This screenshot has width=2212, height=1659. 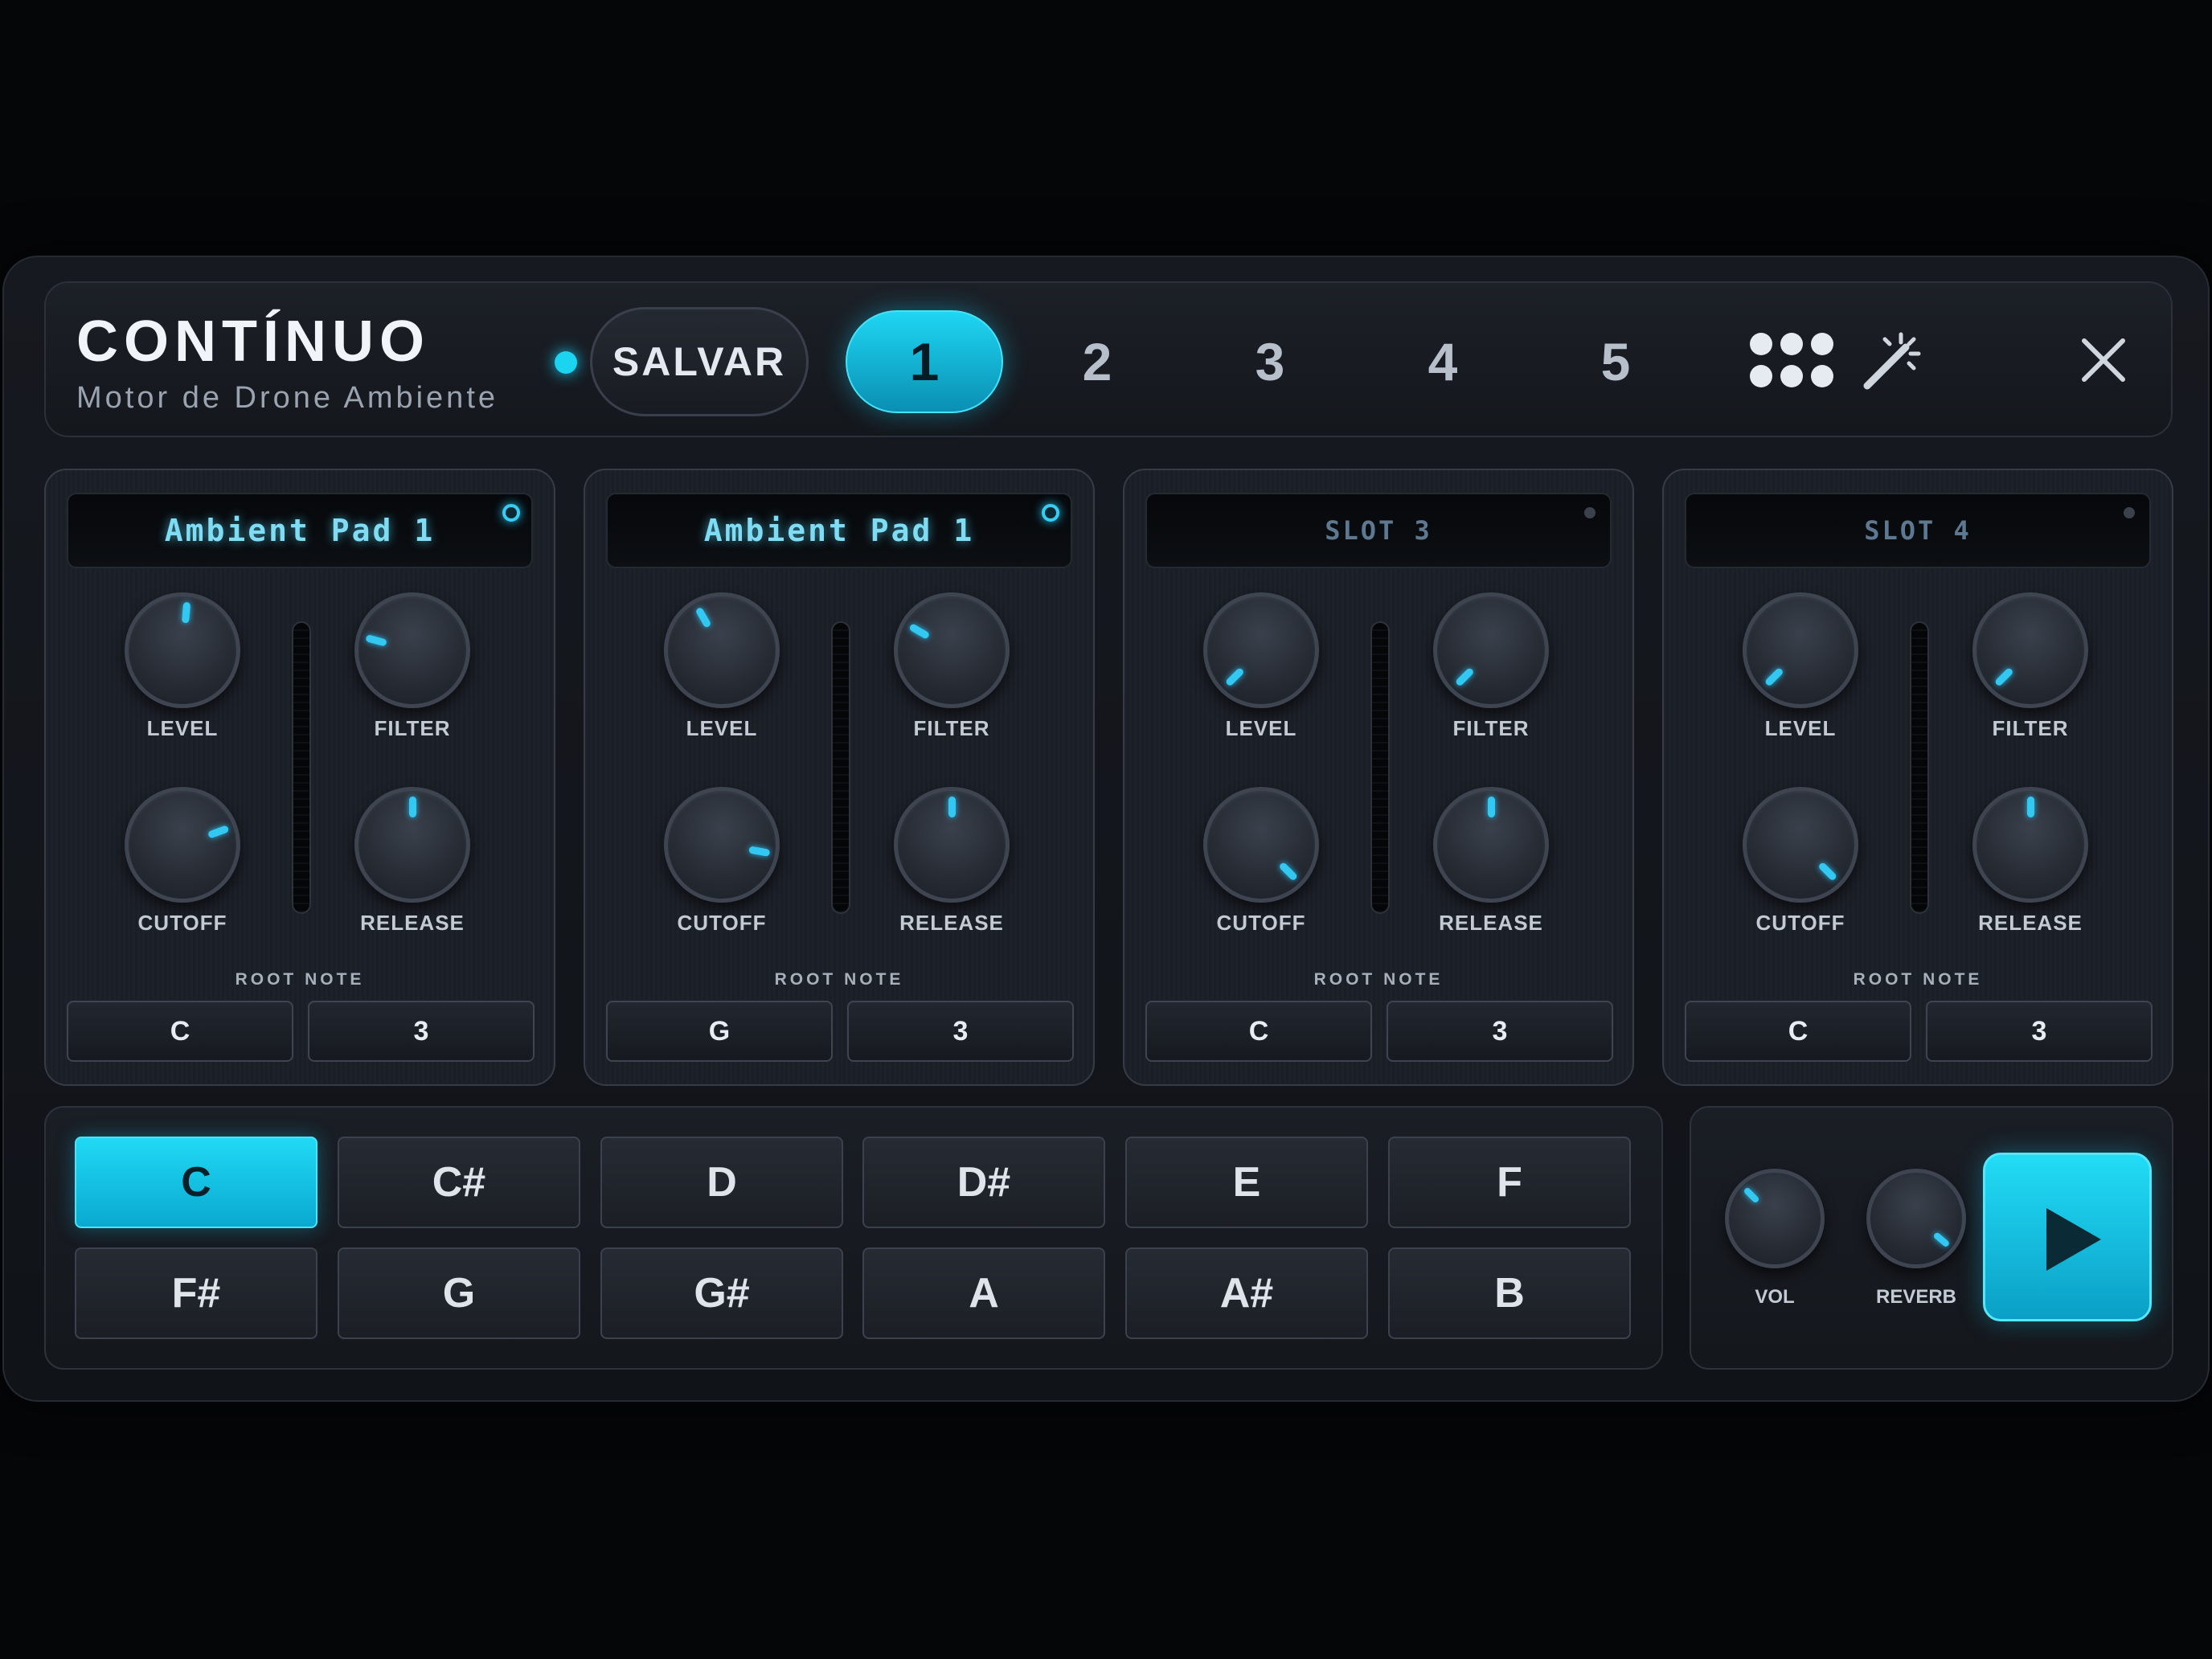 What do you see at coordinates (925, 361) in the screenshot?
I see `preset-1-button: 1` at bounding box center [925, 361].